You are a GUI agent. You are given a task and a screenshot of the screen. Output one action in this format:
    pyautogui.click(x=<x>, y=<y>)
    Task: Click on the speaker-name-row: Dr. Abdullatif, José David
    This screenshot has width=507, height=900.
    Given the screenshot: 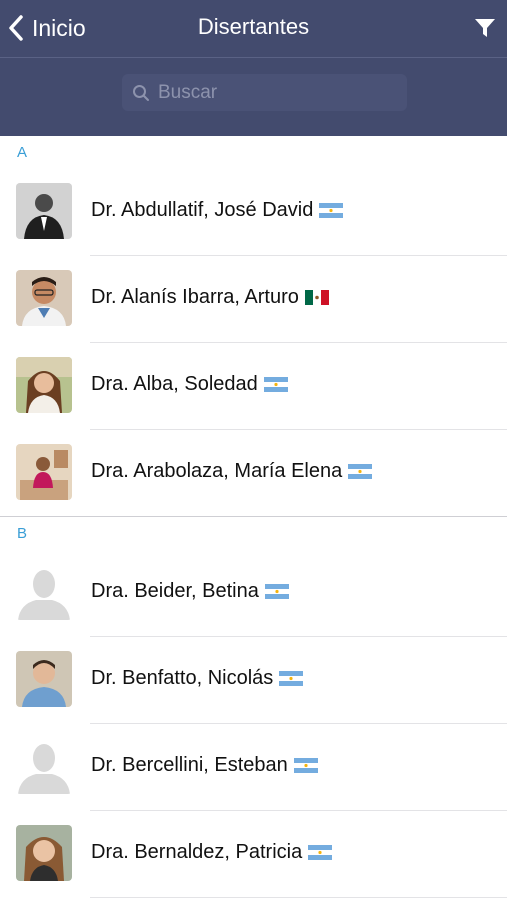 What is the action you would take?
    pyautogui.click(x=217, y=210)
    